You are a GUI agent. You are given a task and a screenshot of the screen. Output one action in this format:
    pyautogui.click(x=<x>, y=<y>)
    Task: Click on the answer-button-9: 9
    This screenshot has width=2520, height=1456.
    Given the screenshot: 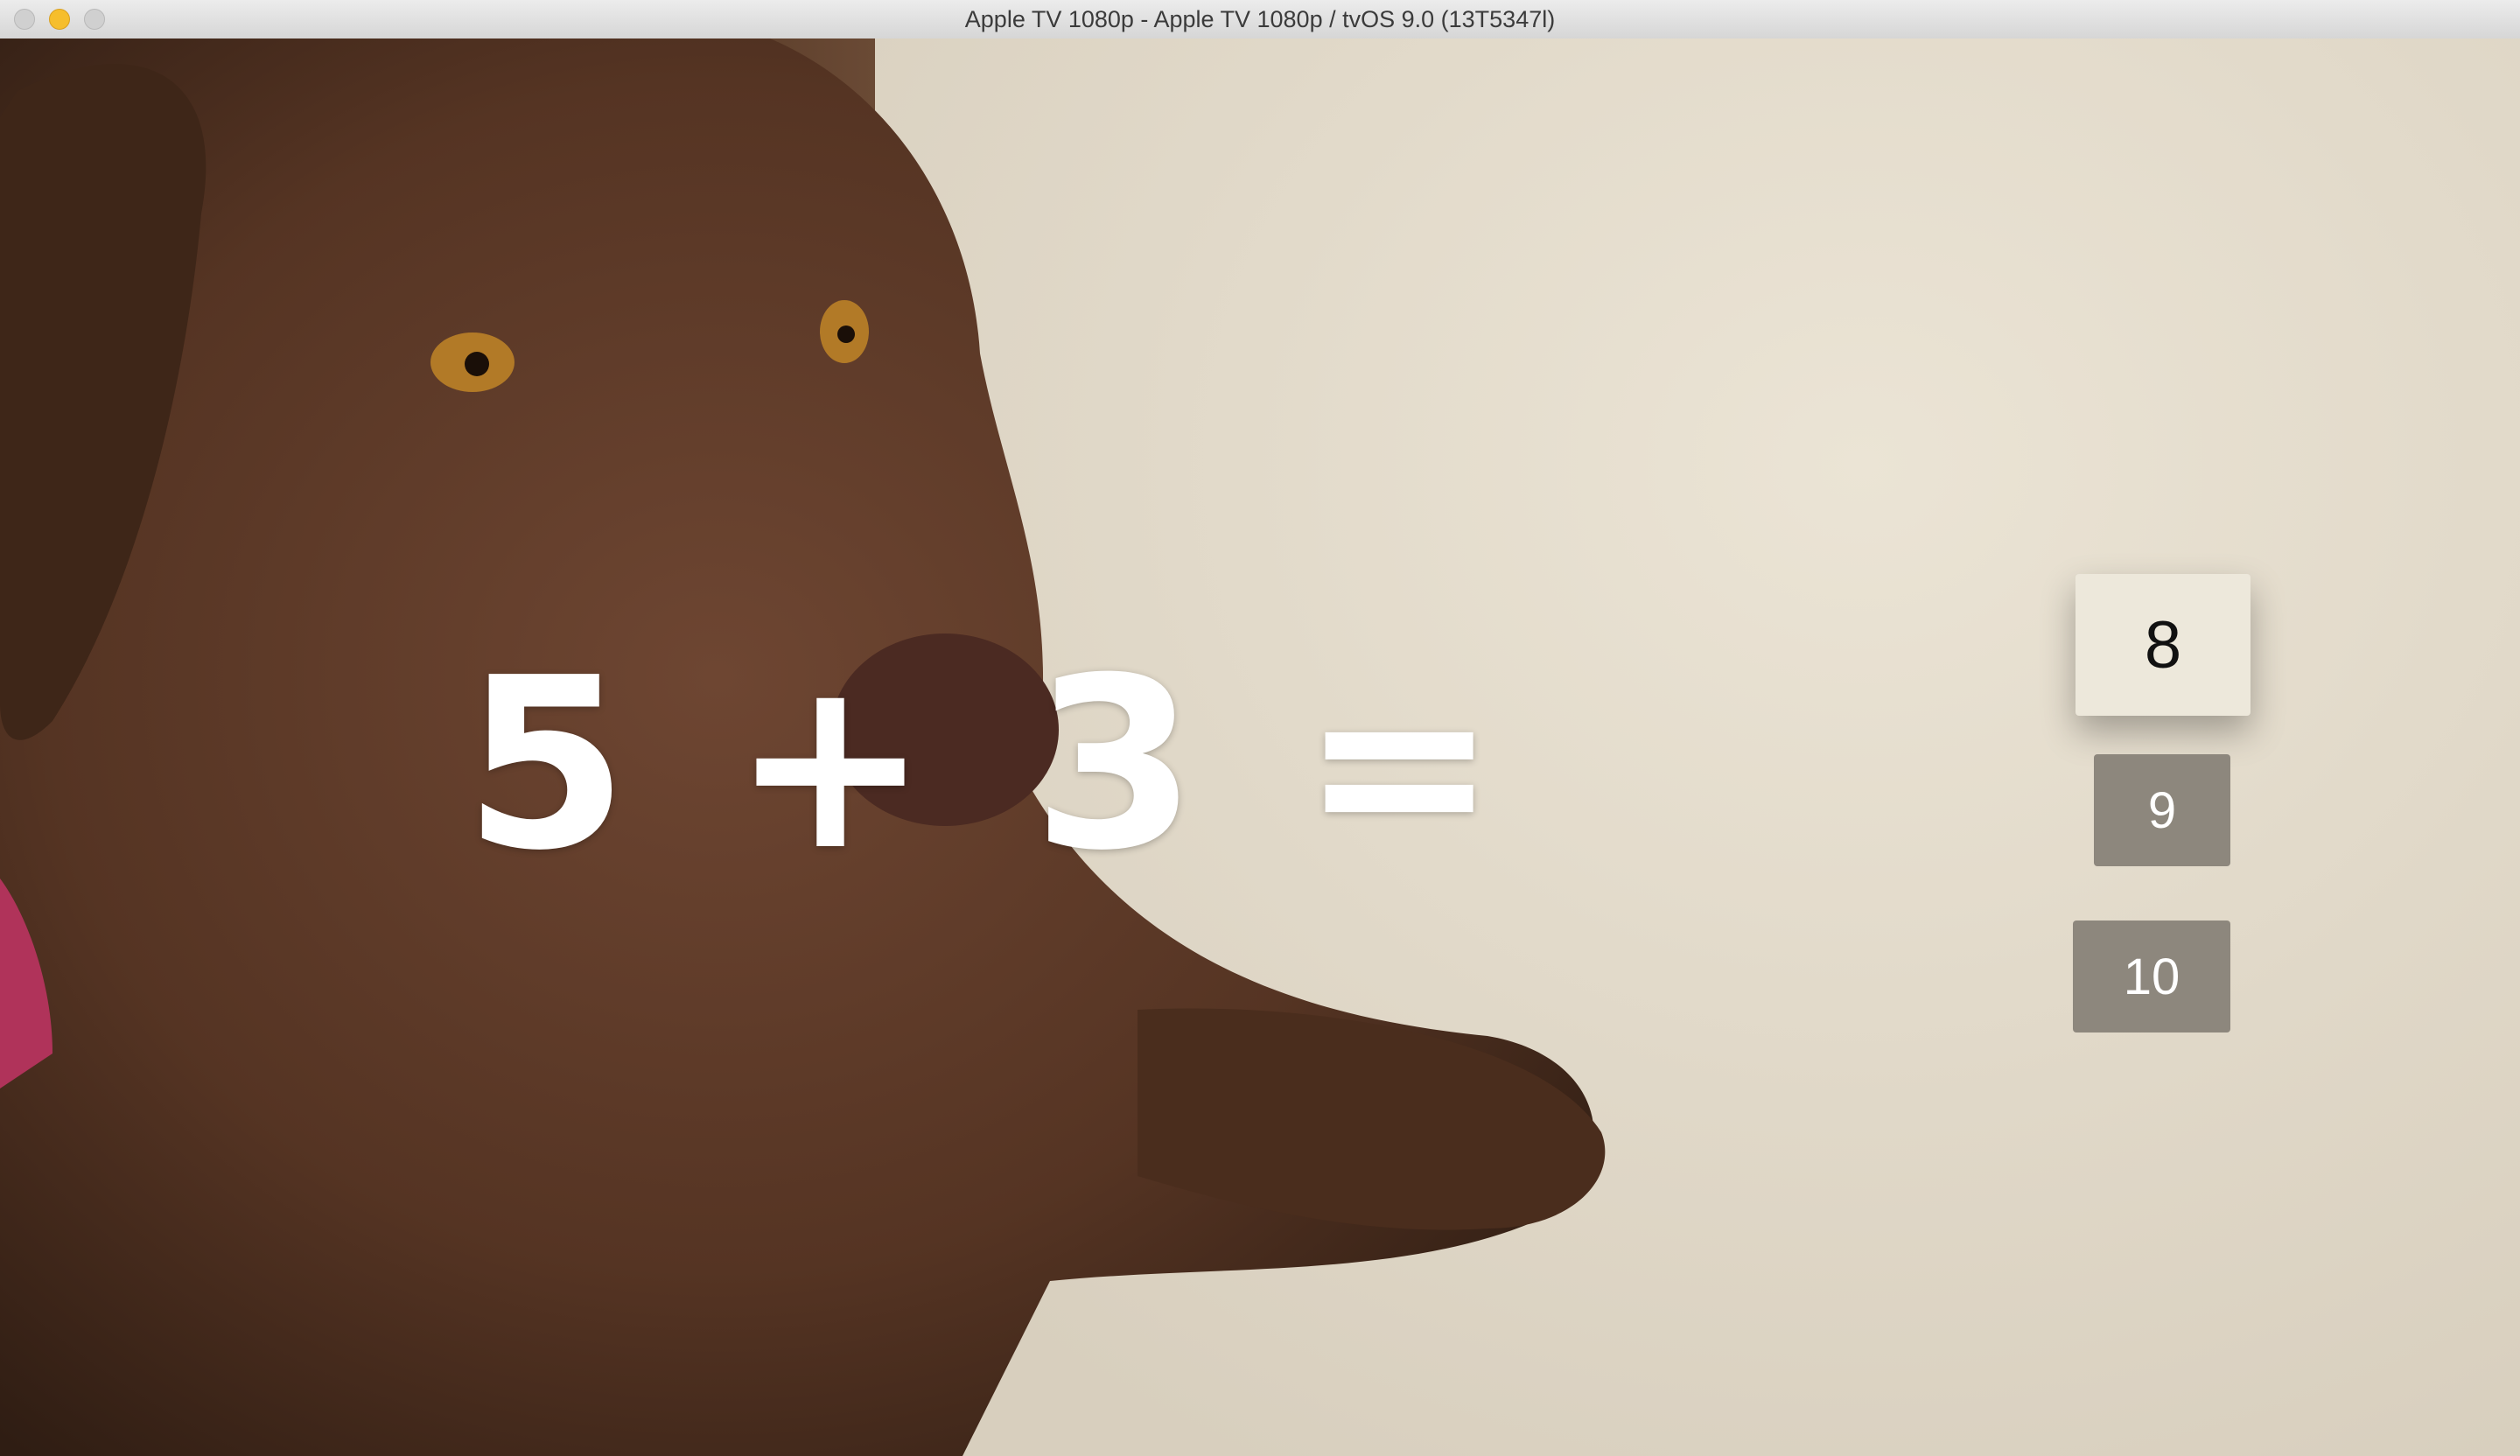 What is the action you would take?
    pyautogui.click(x=2162, y=810)
    